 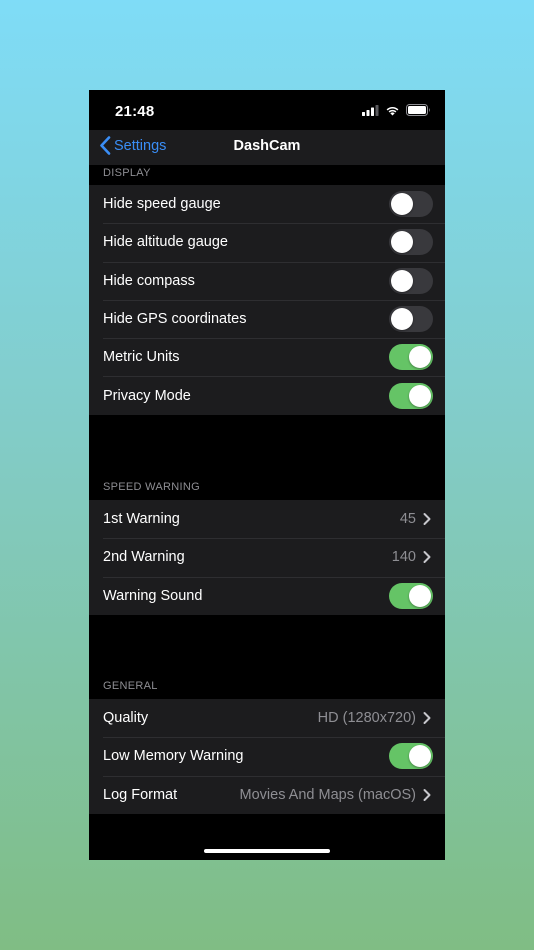 I want to click on settings-row-log-format: Log Format Movies And Maps (macOS), so click(x=267, y=794).